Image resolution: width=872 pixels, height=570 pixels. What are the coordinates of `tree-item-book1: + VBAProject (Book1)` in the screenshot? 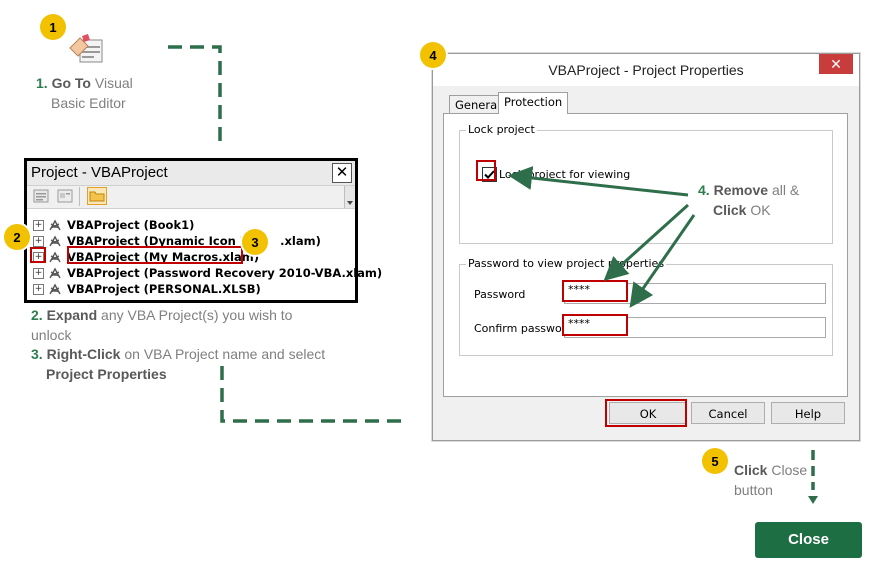 It's located at (113, 225).